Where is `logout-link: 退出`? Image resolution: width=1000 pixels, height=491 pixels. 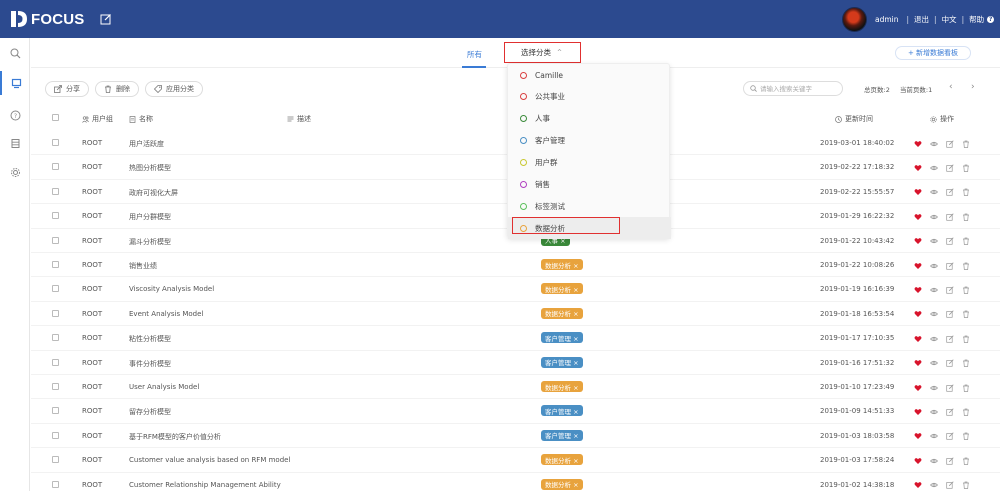
logout-link: 退出 is located at coordinates (921, 19).